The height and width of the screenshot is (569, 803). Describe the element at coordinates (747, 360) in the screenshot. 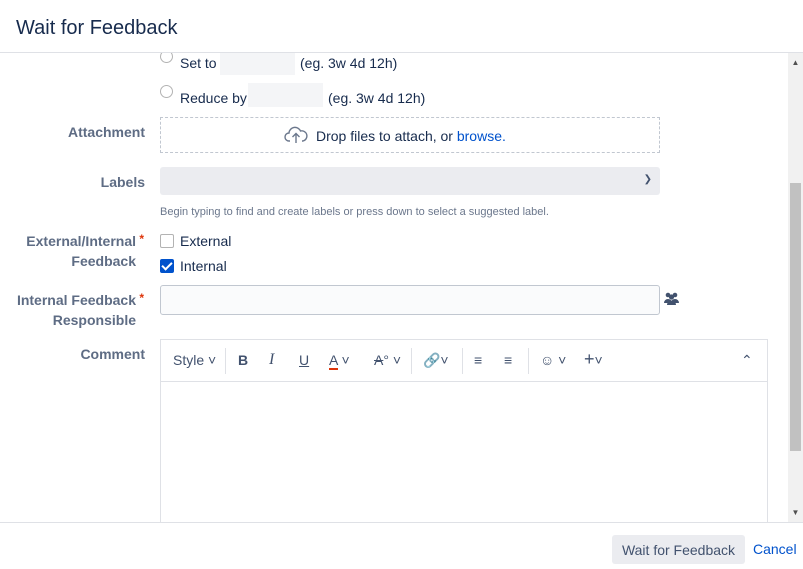

I see `collapse-toolbar-icon: ⌃` at that location.